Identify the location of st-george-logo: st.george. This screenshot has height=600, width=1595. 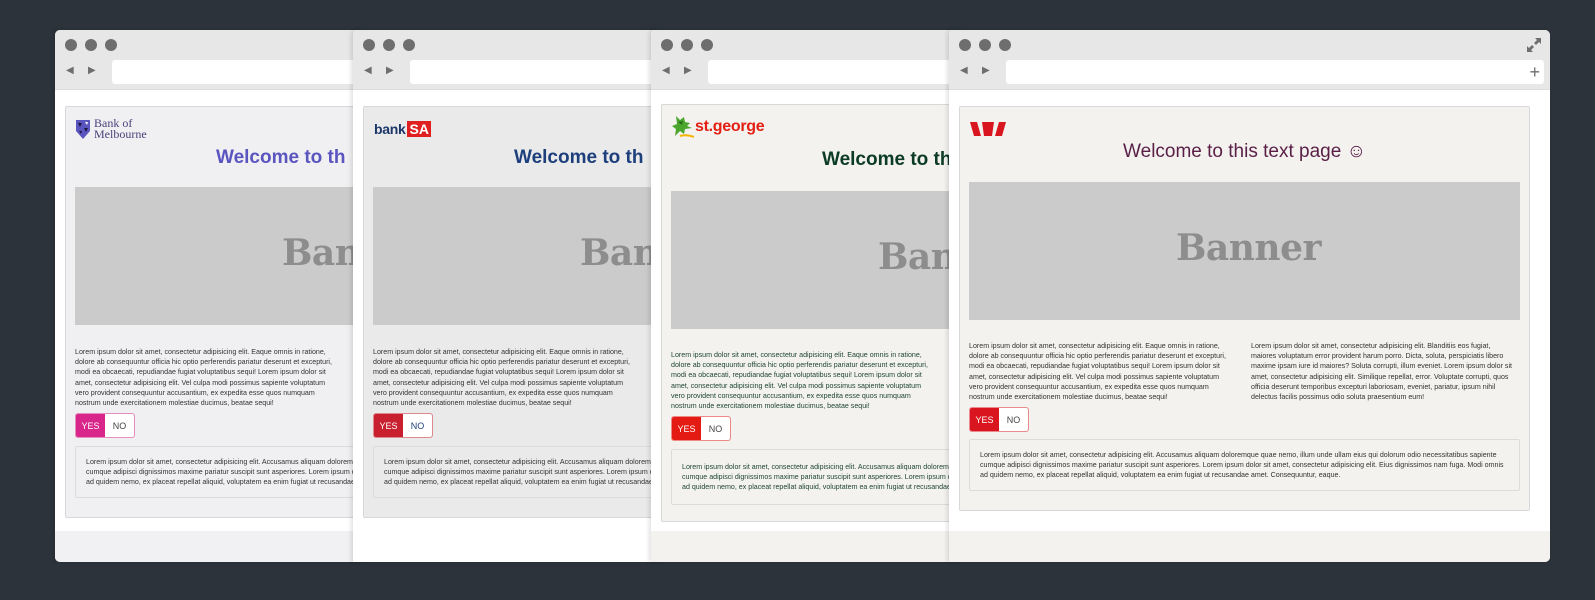
(718, 127).